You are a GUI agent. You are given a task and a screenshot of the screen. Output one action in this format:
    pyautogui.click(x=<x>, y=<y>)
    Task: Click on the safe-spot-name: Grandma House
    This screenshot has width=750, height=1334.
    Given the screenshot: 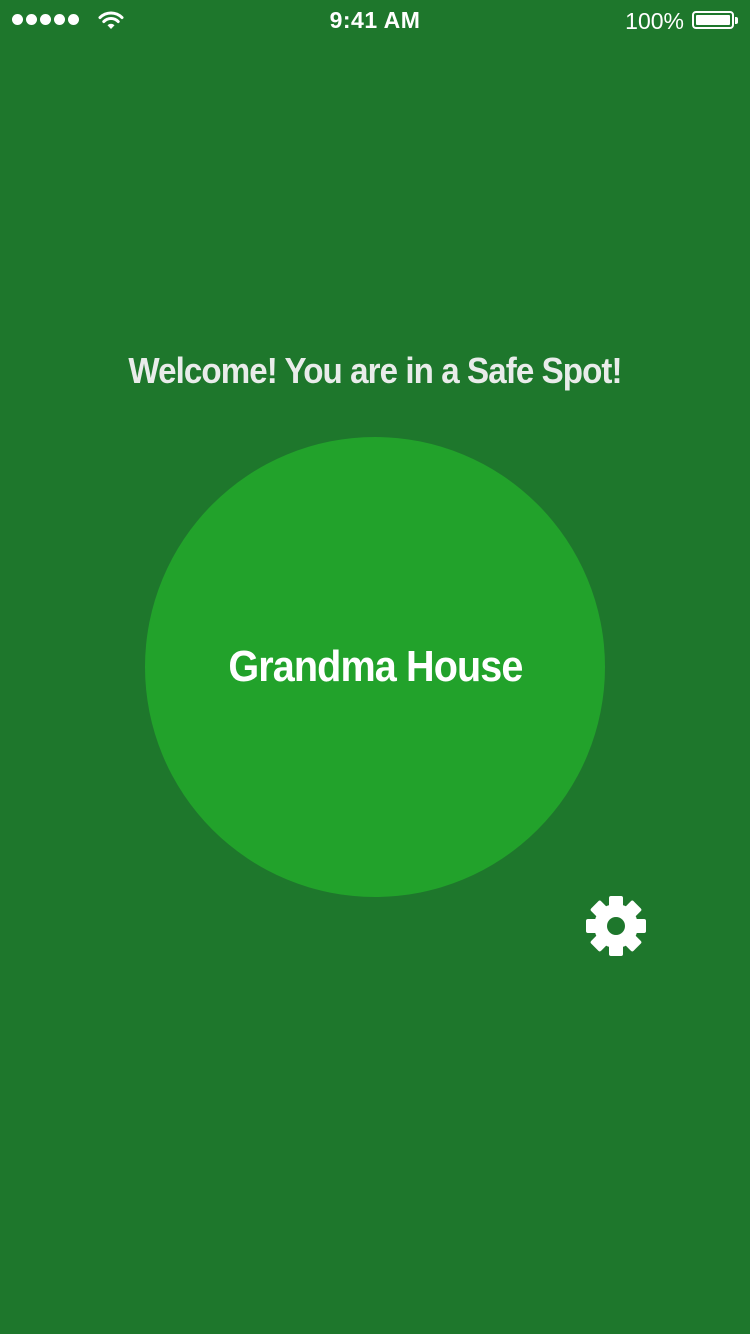 What is the action you would take?
    pyautogui.click(x=375, y=666)
    